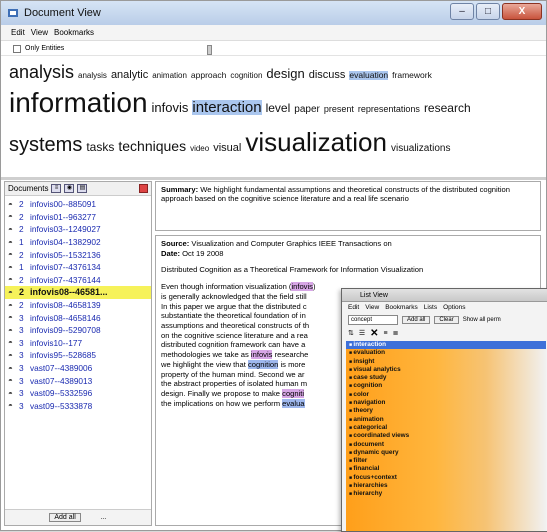 The image size is (547, 532). Describe the element at coordinates (246, 76) in the screenshot. I see `cloud-word: cognition` at that location.